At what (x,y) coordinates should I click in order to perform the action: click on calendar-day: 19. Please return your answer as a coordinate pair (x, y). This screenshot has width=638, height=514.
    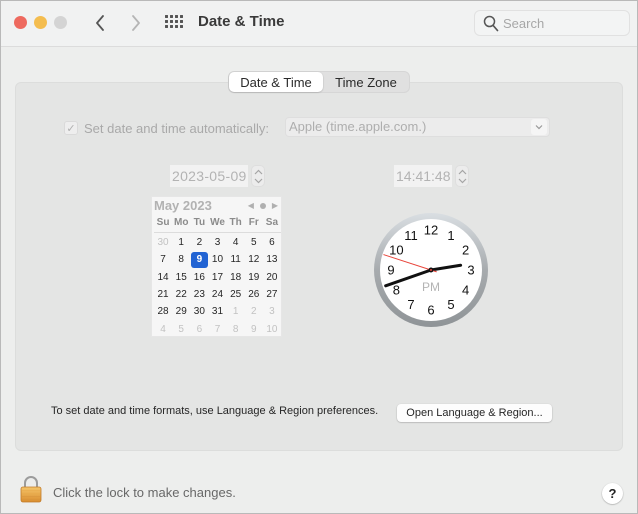
    Looking at the image, I should click on (254, 277).